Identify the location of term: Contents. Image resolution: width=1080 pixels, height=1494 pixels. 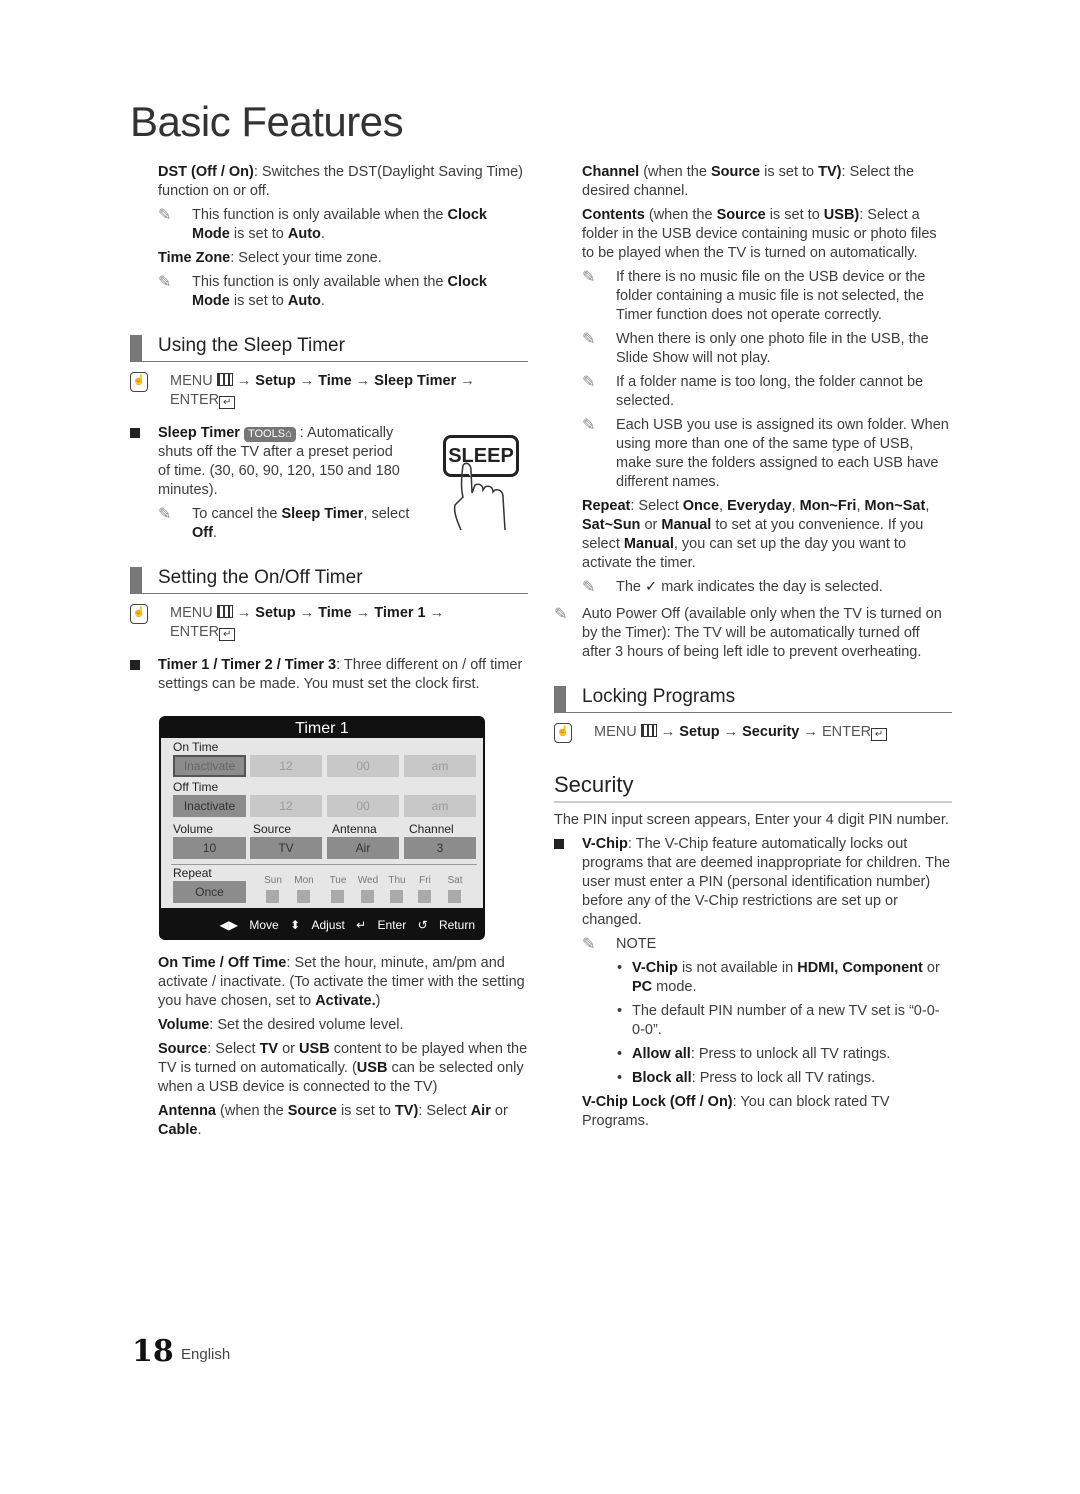
(613, 215).